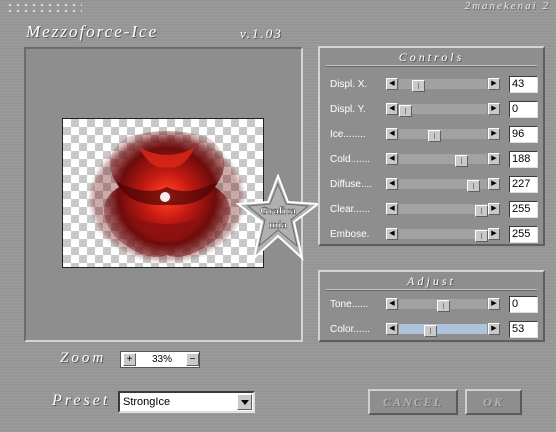  Describe the element at coordinates (244, 402) in the screenshot. I see `chevron-down-icon` at that location.